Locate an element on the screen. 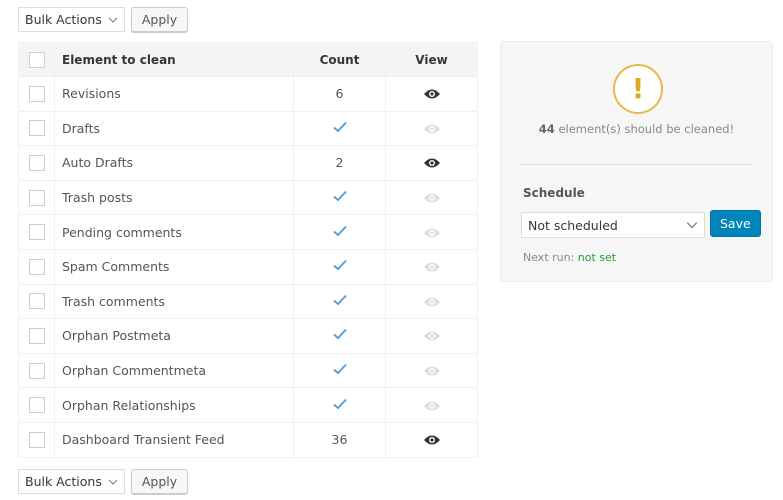  schedule-select: Not scheduled is located at coordinates (613, 225).